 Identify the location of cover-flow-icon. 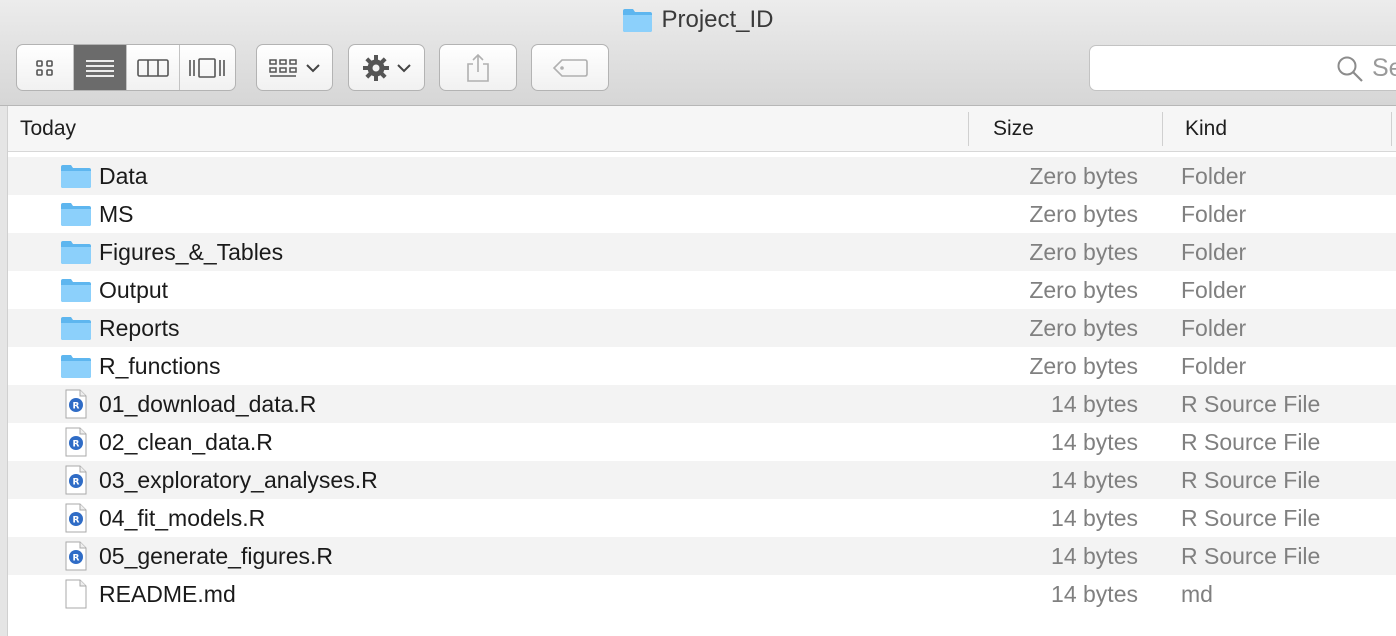
(207, 67).